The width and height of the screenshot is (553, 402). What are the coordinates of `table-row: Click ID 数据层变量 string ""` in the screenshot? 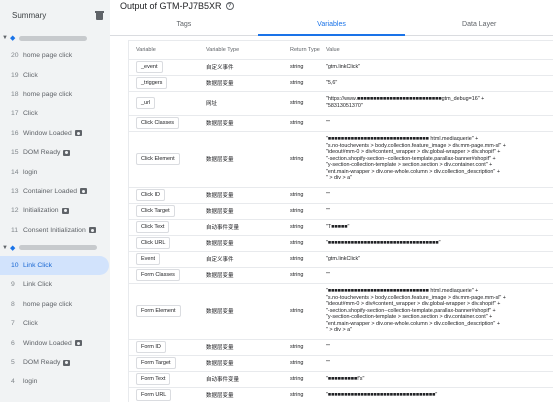 It's located at (341, 195).